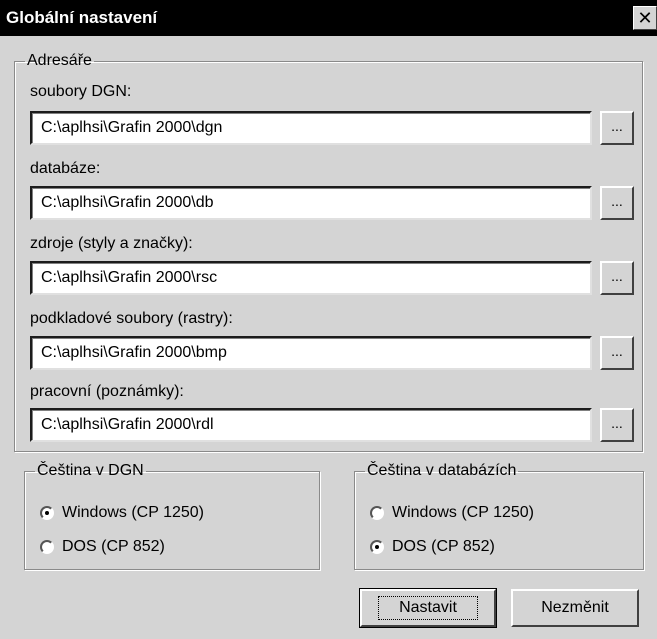 This screenshot has height=639, width=657. I want to click on db-windows-label: Windows (CP 1250), so click(463, 512).